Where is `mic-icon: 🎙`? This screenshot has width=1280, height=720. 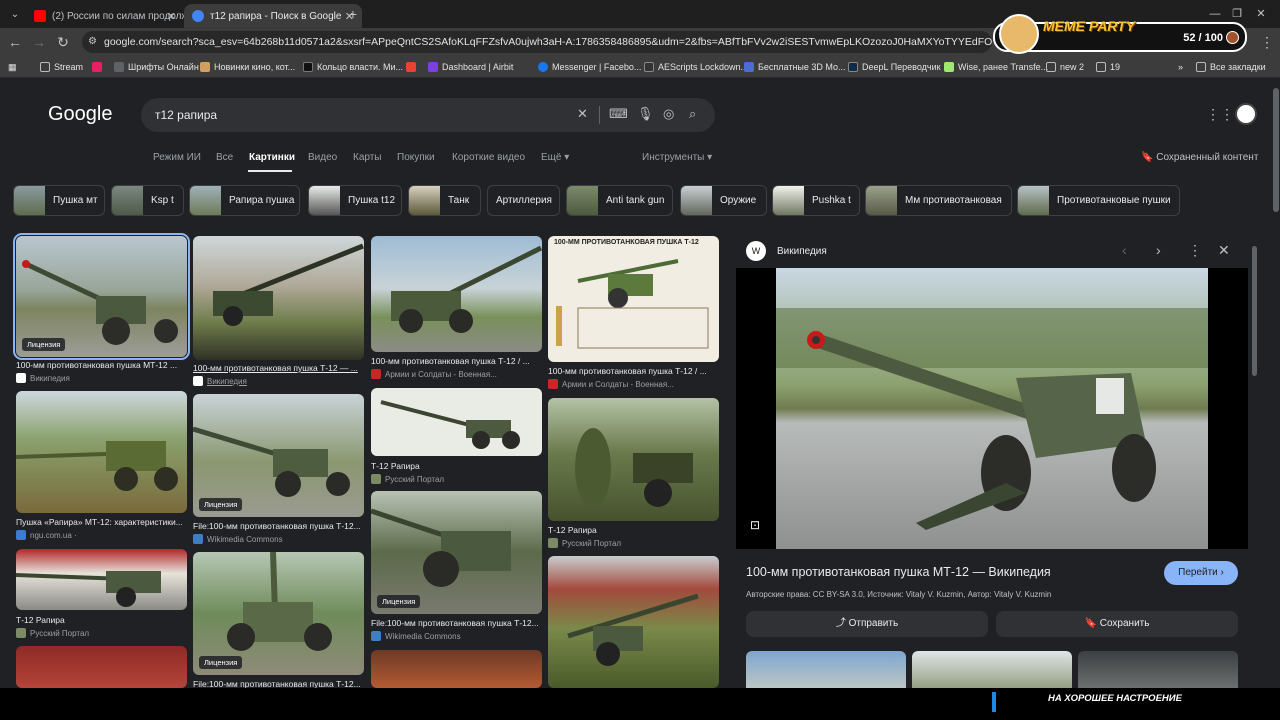 mic-icon: 🎙 is located at coordinates (645, 114).